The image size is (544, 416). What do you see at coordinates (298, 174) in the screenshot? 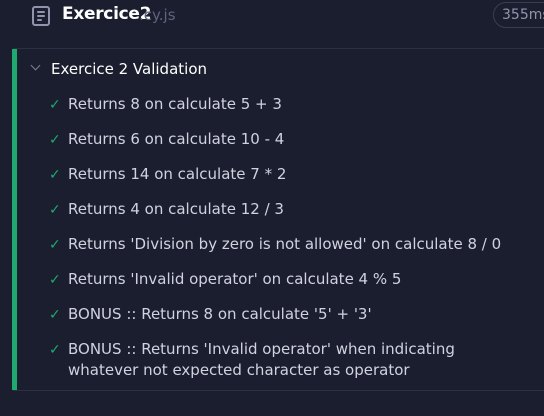
I see `test-title: Returns 14 on calculate 7 * 2` at bounding box center [298, 174].